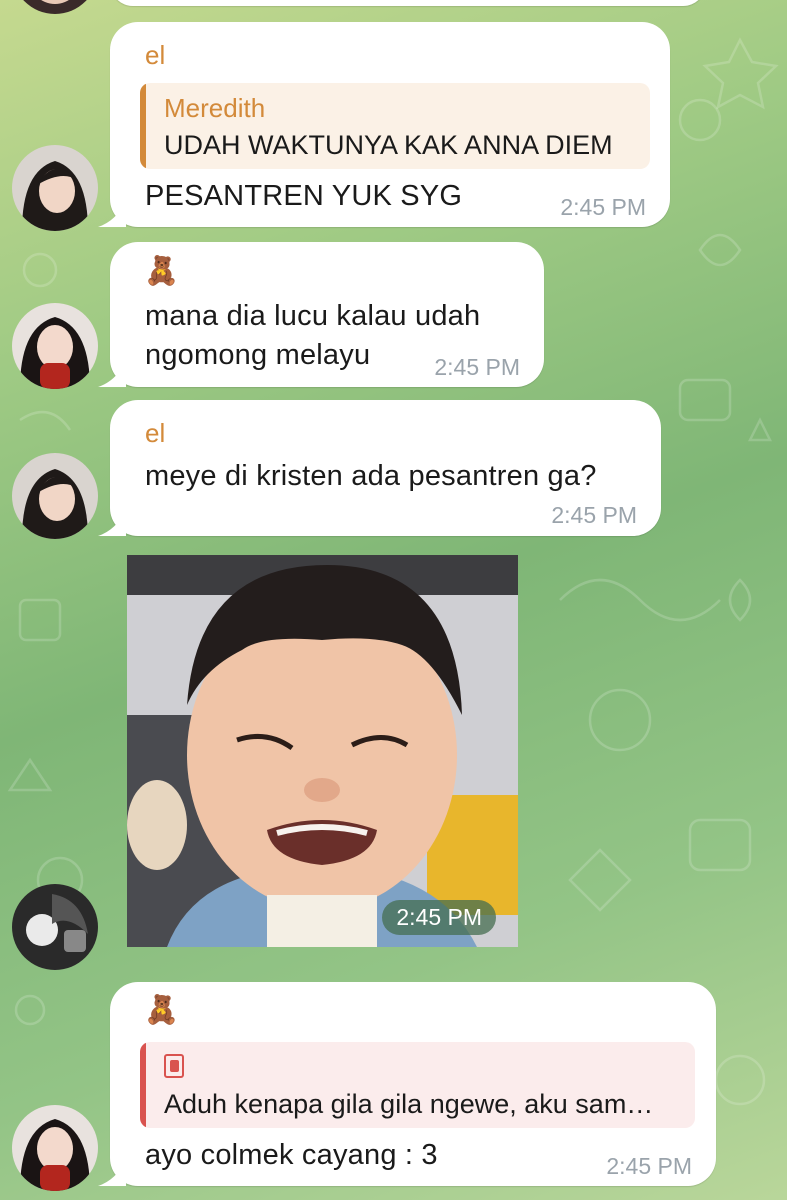  I want to click on avatar-cut-off, so click(55, 7).